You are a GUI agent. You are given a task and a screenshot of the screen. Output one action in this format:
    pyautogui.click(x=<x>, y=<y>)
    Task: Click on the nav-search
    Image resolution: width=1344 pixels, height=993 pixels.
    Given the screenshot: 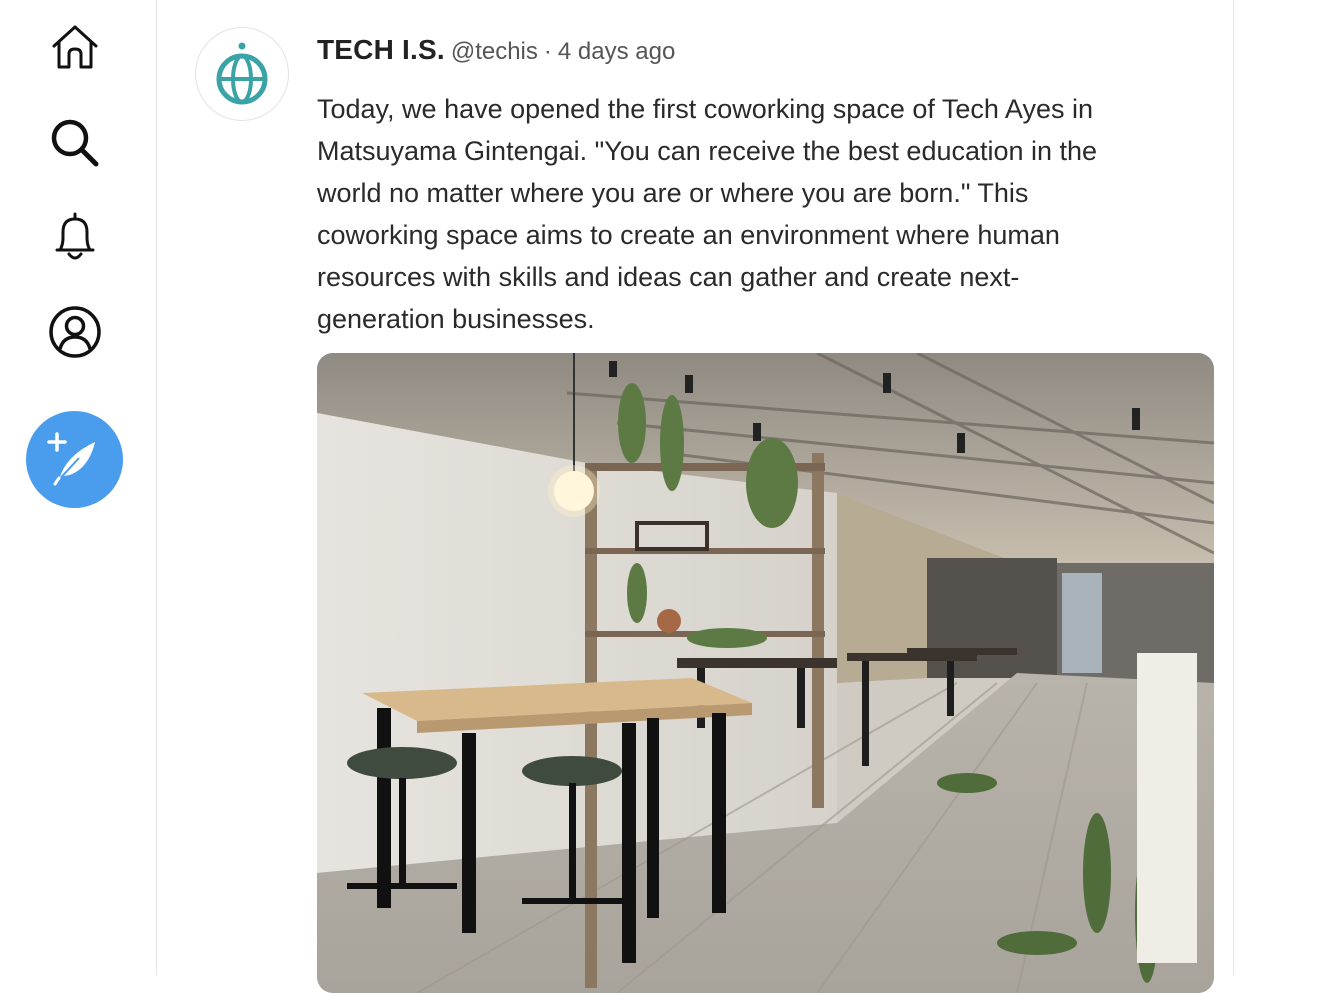 What is the action you would take?
    pyautogui.click(x=75, y=143)
    